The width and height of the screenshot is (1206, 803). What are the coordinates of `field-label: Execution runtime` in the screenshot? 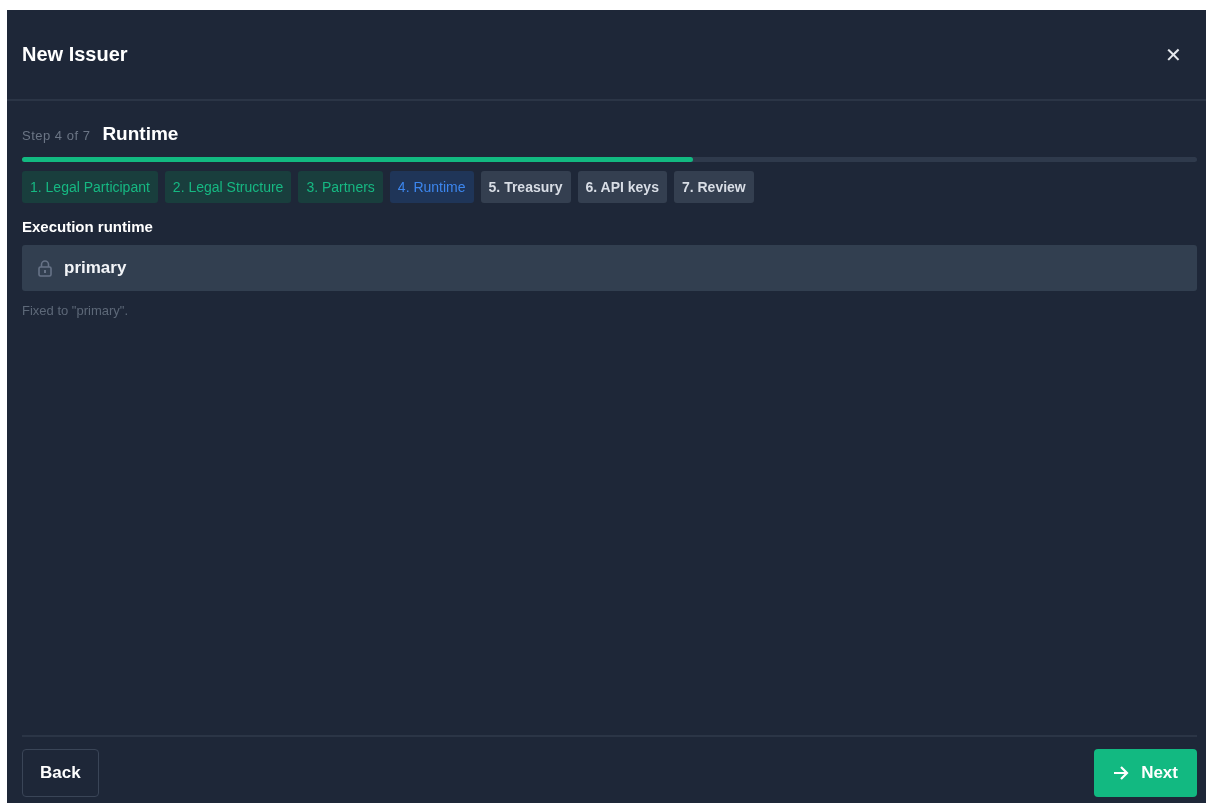 It's located at (88, 226).